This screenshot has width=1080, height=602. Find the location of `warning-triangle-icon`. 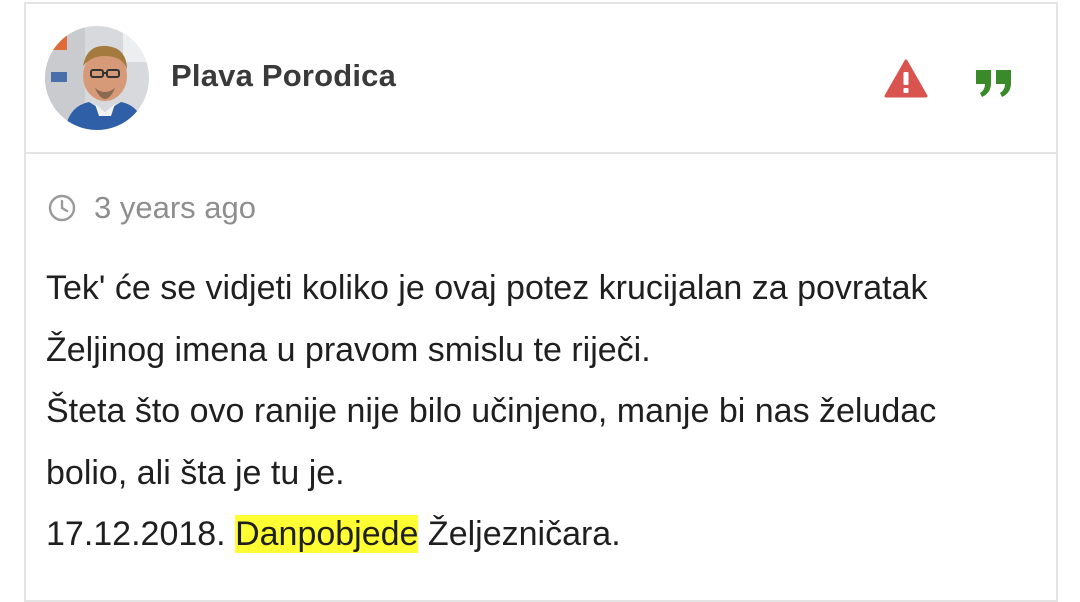

warning-triangle-icon is located at coordinates (906, 78).